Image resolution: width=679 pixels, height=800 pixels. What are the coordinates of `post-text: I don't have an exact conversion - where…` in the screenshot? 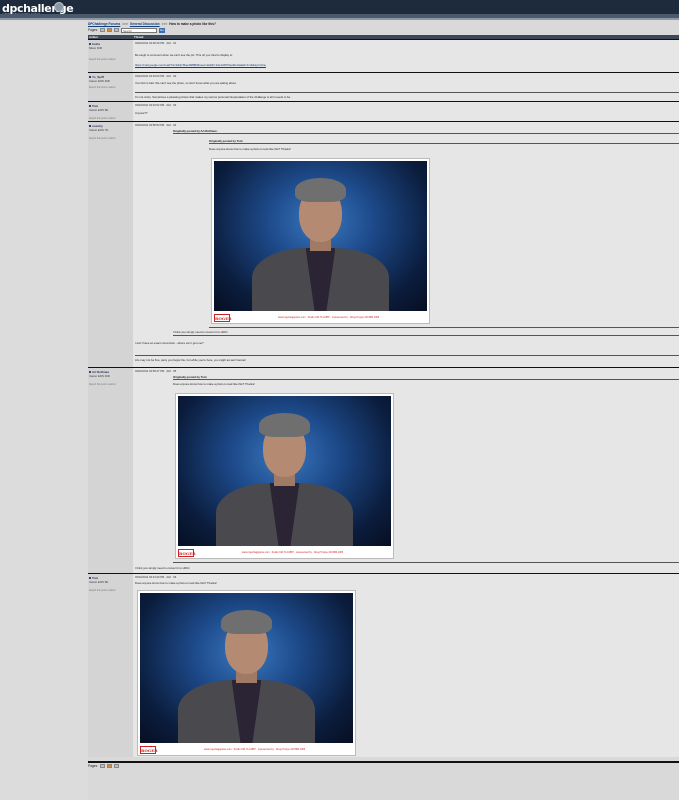 It's located at (169, 343).